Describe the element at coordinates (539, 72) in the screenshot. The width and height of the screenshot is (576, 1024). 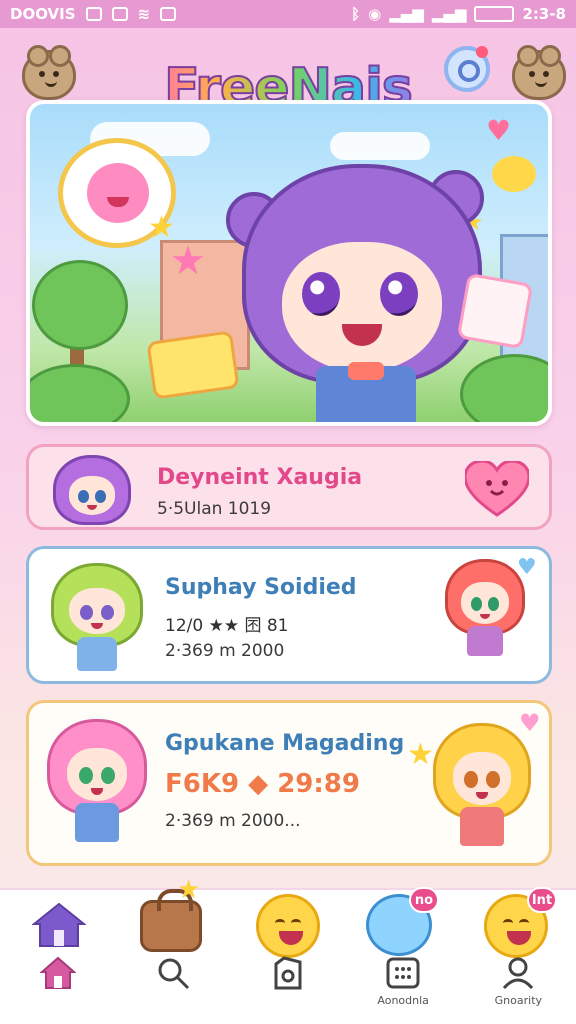
I see `mascot-right-icon` at that location.